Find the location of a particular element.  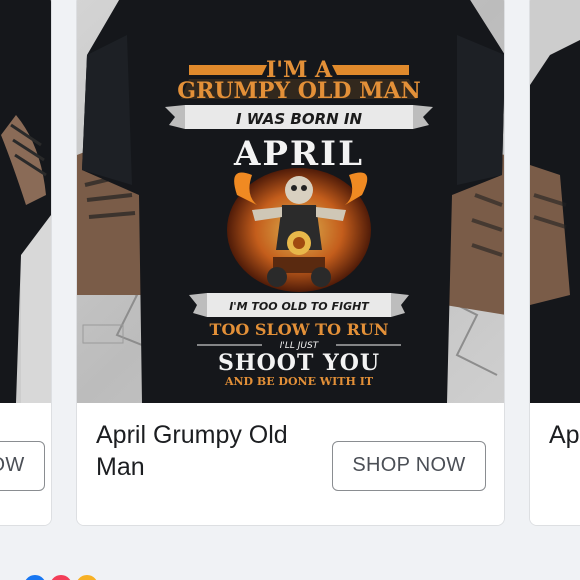

svg-text: TOO SLOW TO RUN is located at coordinates (299, 329).